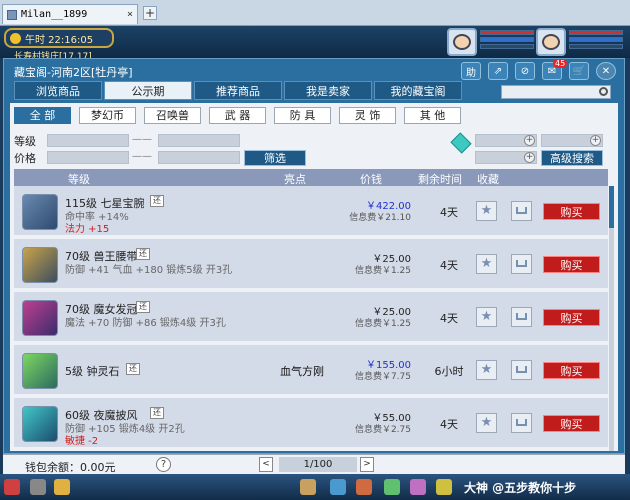  I want to click on player-status-bars, so click(596, 40).